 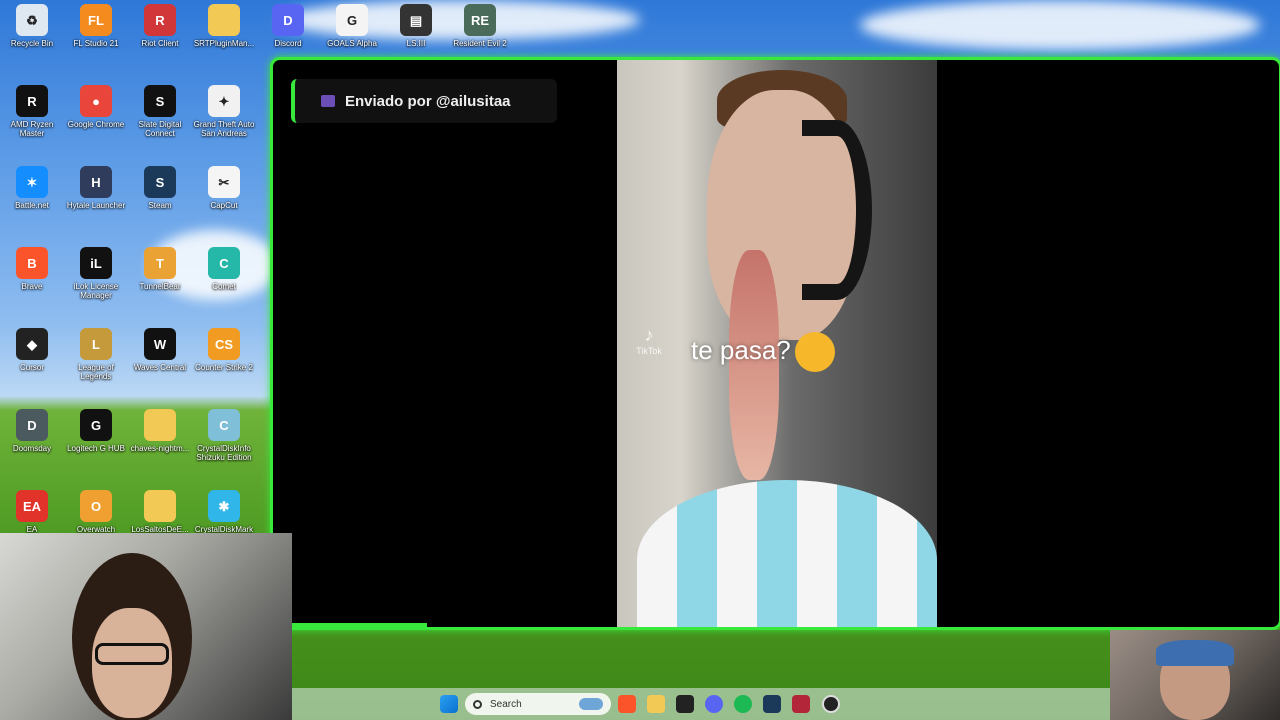 What do you see at coordinates (96, 431) in the screenshot?
I see `desktop-icon: G Logitech G HUB` at bounding box center [96, 431].